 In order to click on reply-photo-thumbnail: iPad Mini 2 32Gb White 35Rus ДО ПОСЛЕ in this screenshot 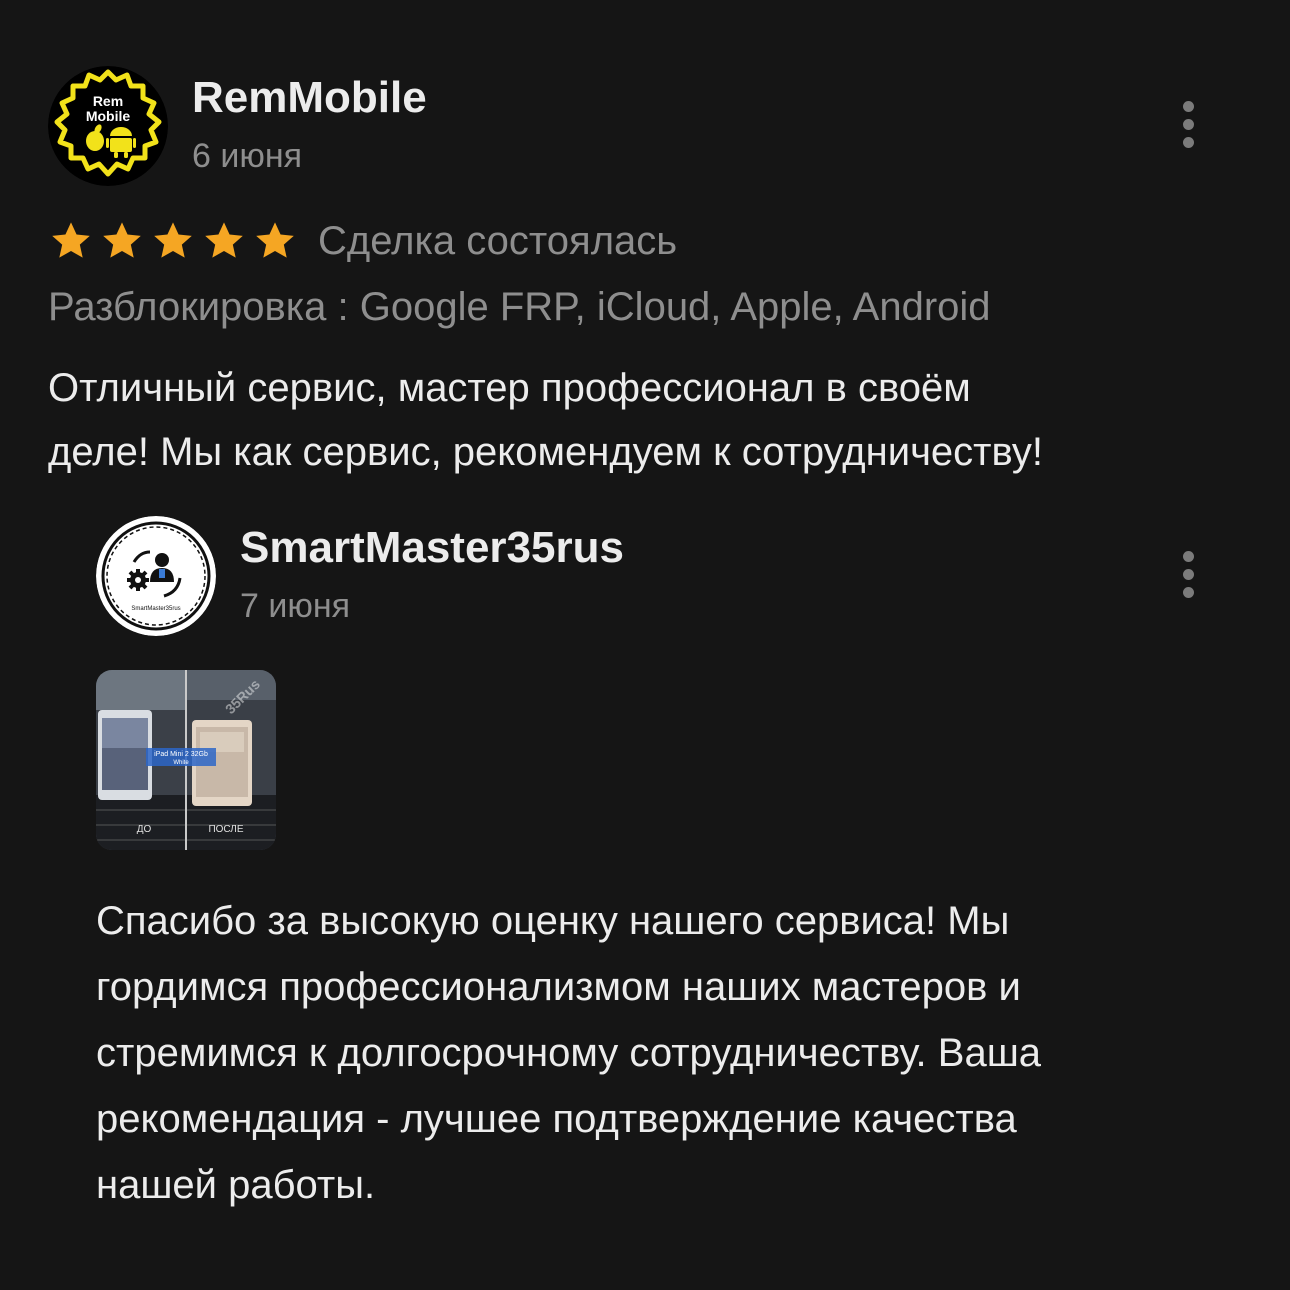, I will do `click(186, 760)`.